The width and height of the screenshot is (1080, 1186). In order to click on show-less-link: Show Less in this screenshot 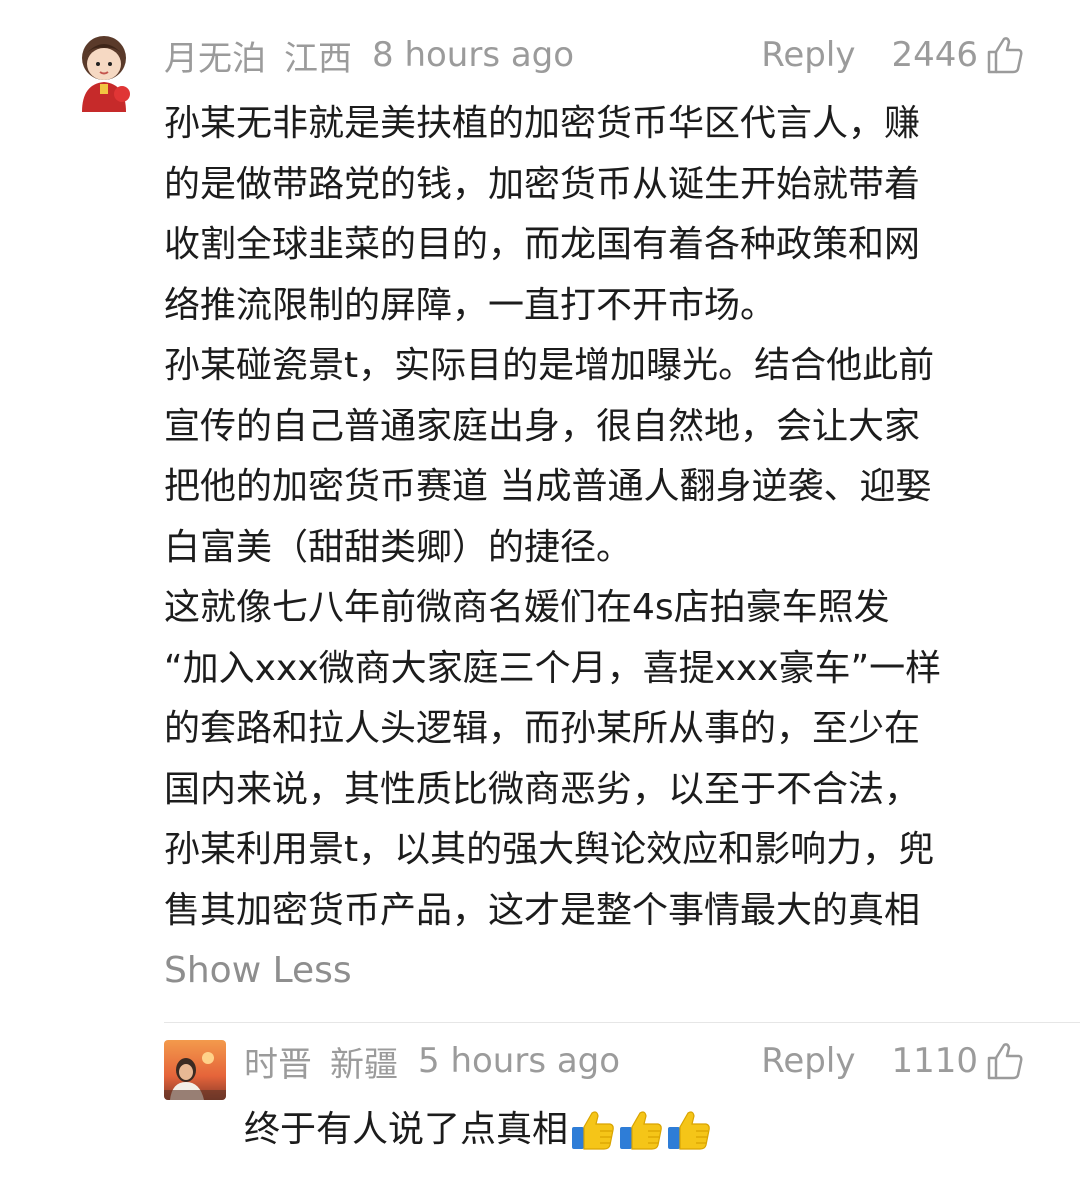, I will do `click(258, 971)`.